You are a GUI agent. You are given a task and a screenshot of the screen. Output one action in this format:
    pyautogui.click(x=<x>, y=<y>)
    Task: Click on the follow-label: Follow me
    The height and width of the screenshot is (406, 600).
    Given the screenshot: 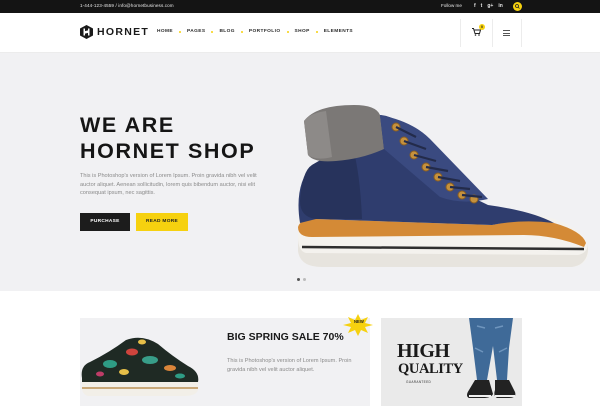 What is the action you would take?
    pyautogui.click(x=451, y=5)
    